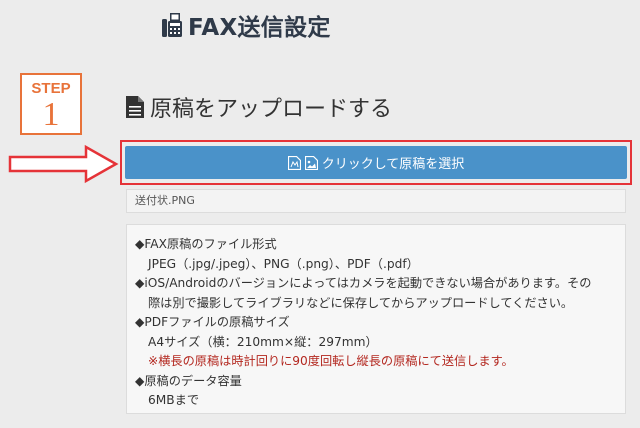  What do you see at coordinates (376, 201) in the screenshot?
I see `selected-file-name: 送付状.PNG` at bounding box center [376, 201].